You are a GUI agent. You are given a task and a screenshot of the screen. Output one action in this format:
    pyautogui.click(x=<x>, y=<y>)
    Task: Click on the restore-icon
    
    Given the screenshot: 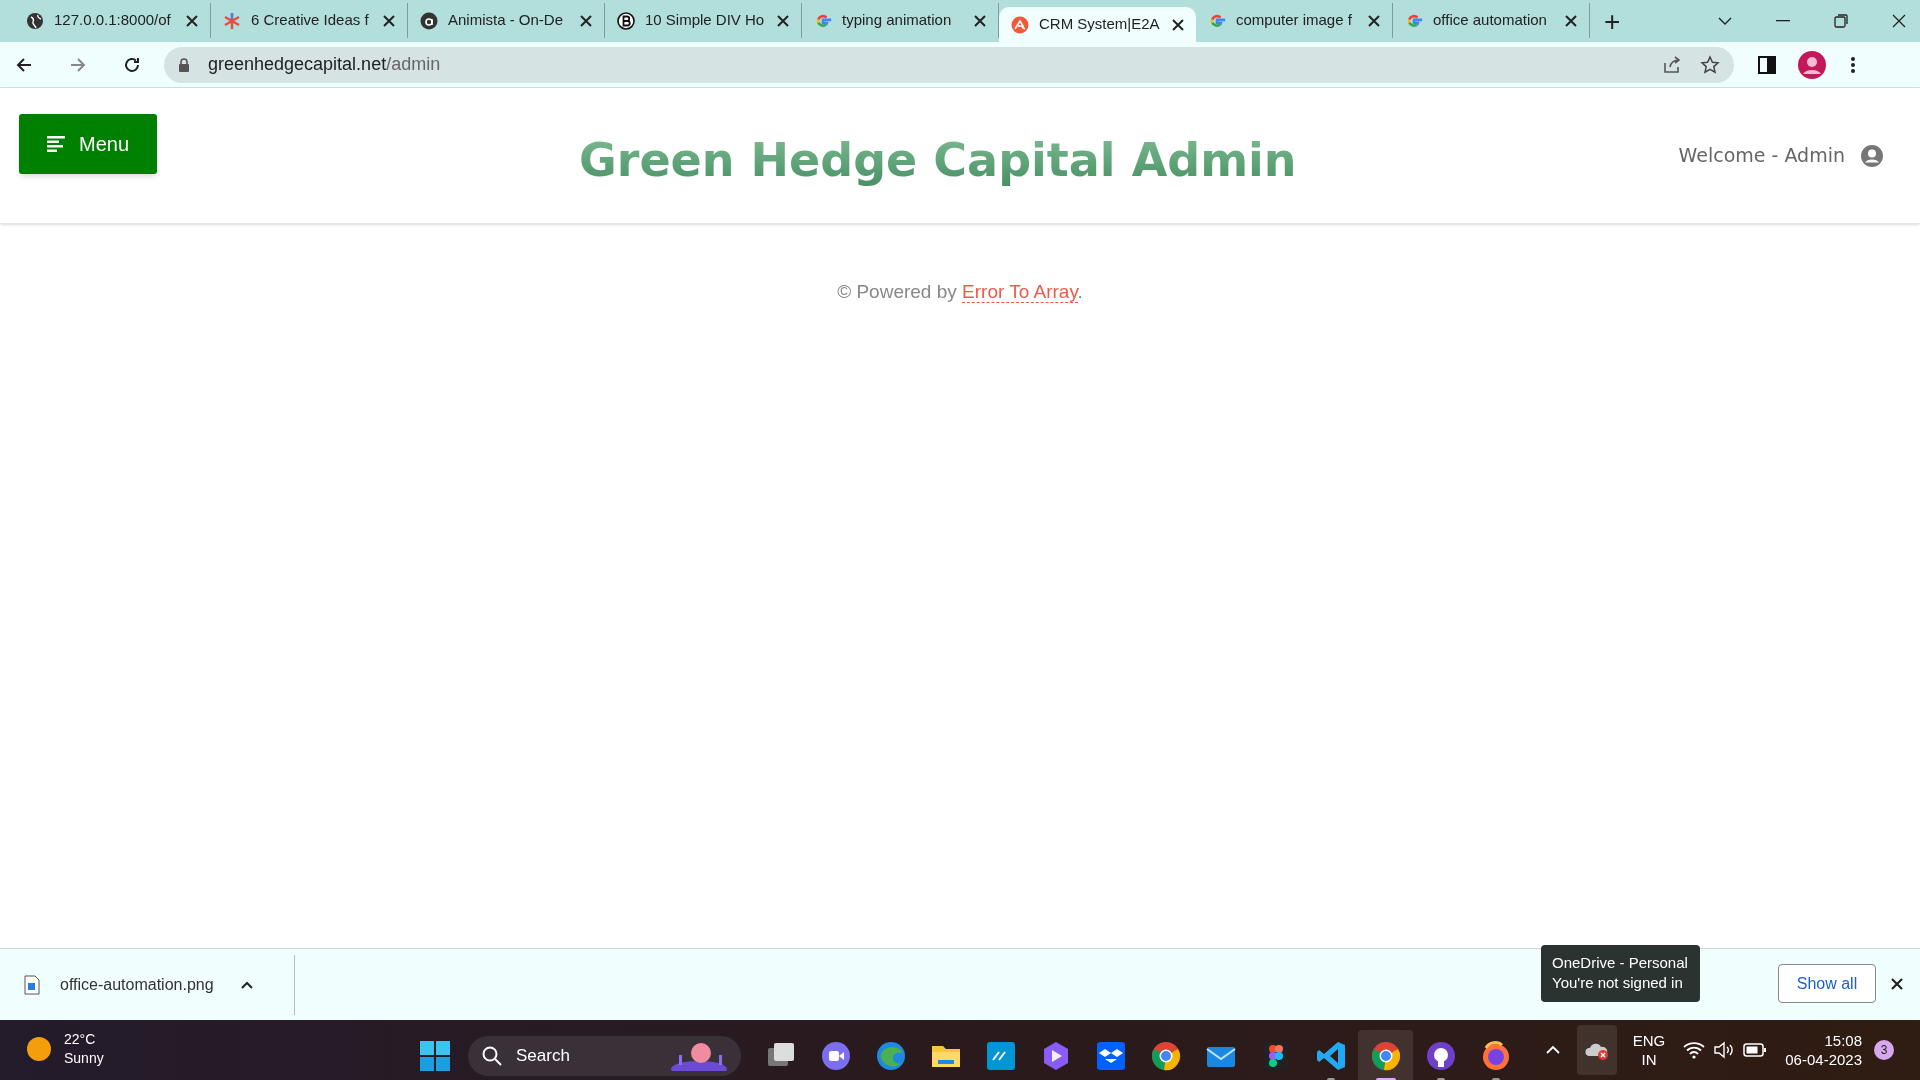 What is the action you would take?
    pyautogui.click(x=1841, y=21)
    